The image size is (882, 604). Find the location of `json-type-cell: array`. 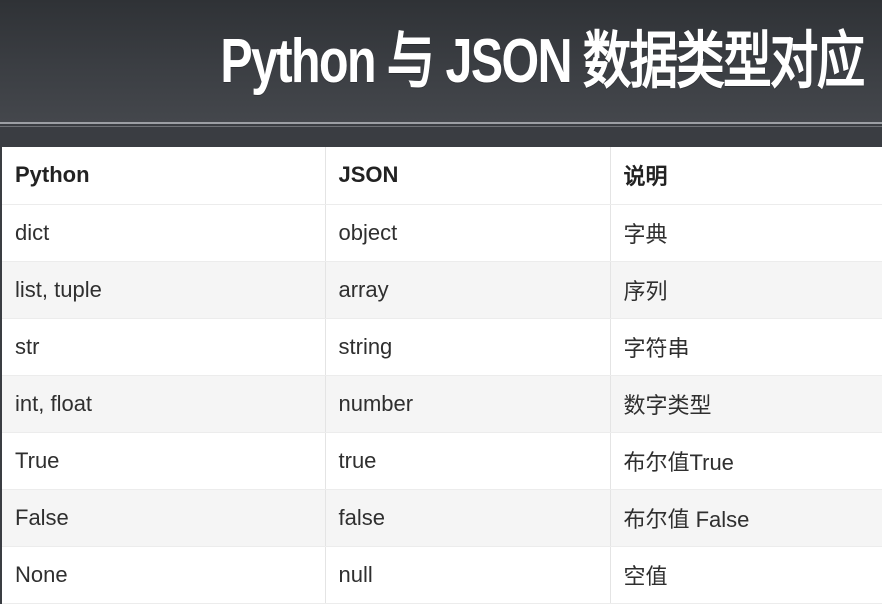

json-type-cell: array is located at coordinates (468, 290).